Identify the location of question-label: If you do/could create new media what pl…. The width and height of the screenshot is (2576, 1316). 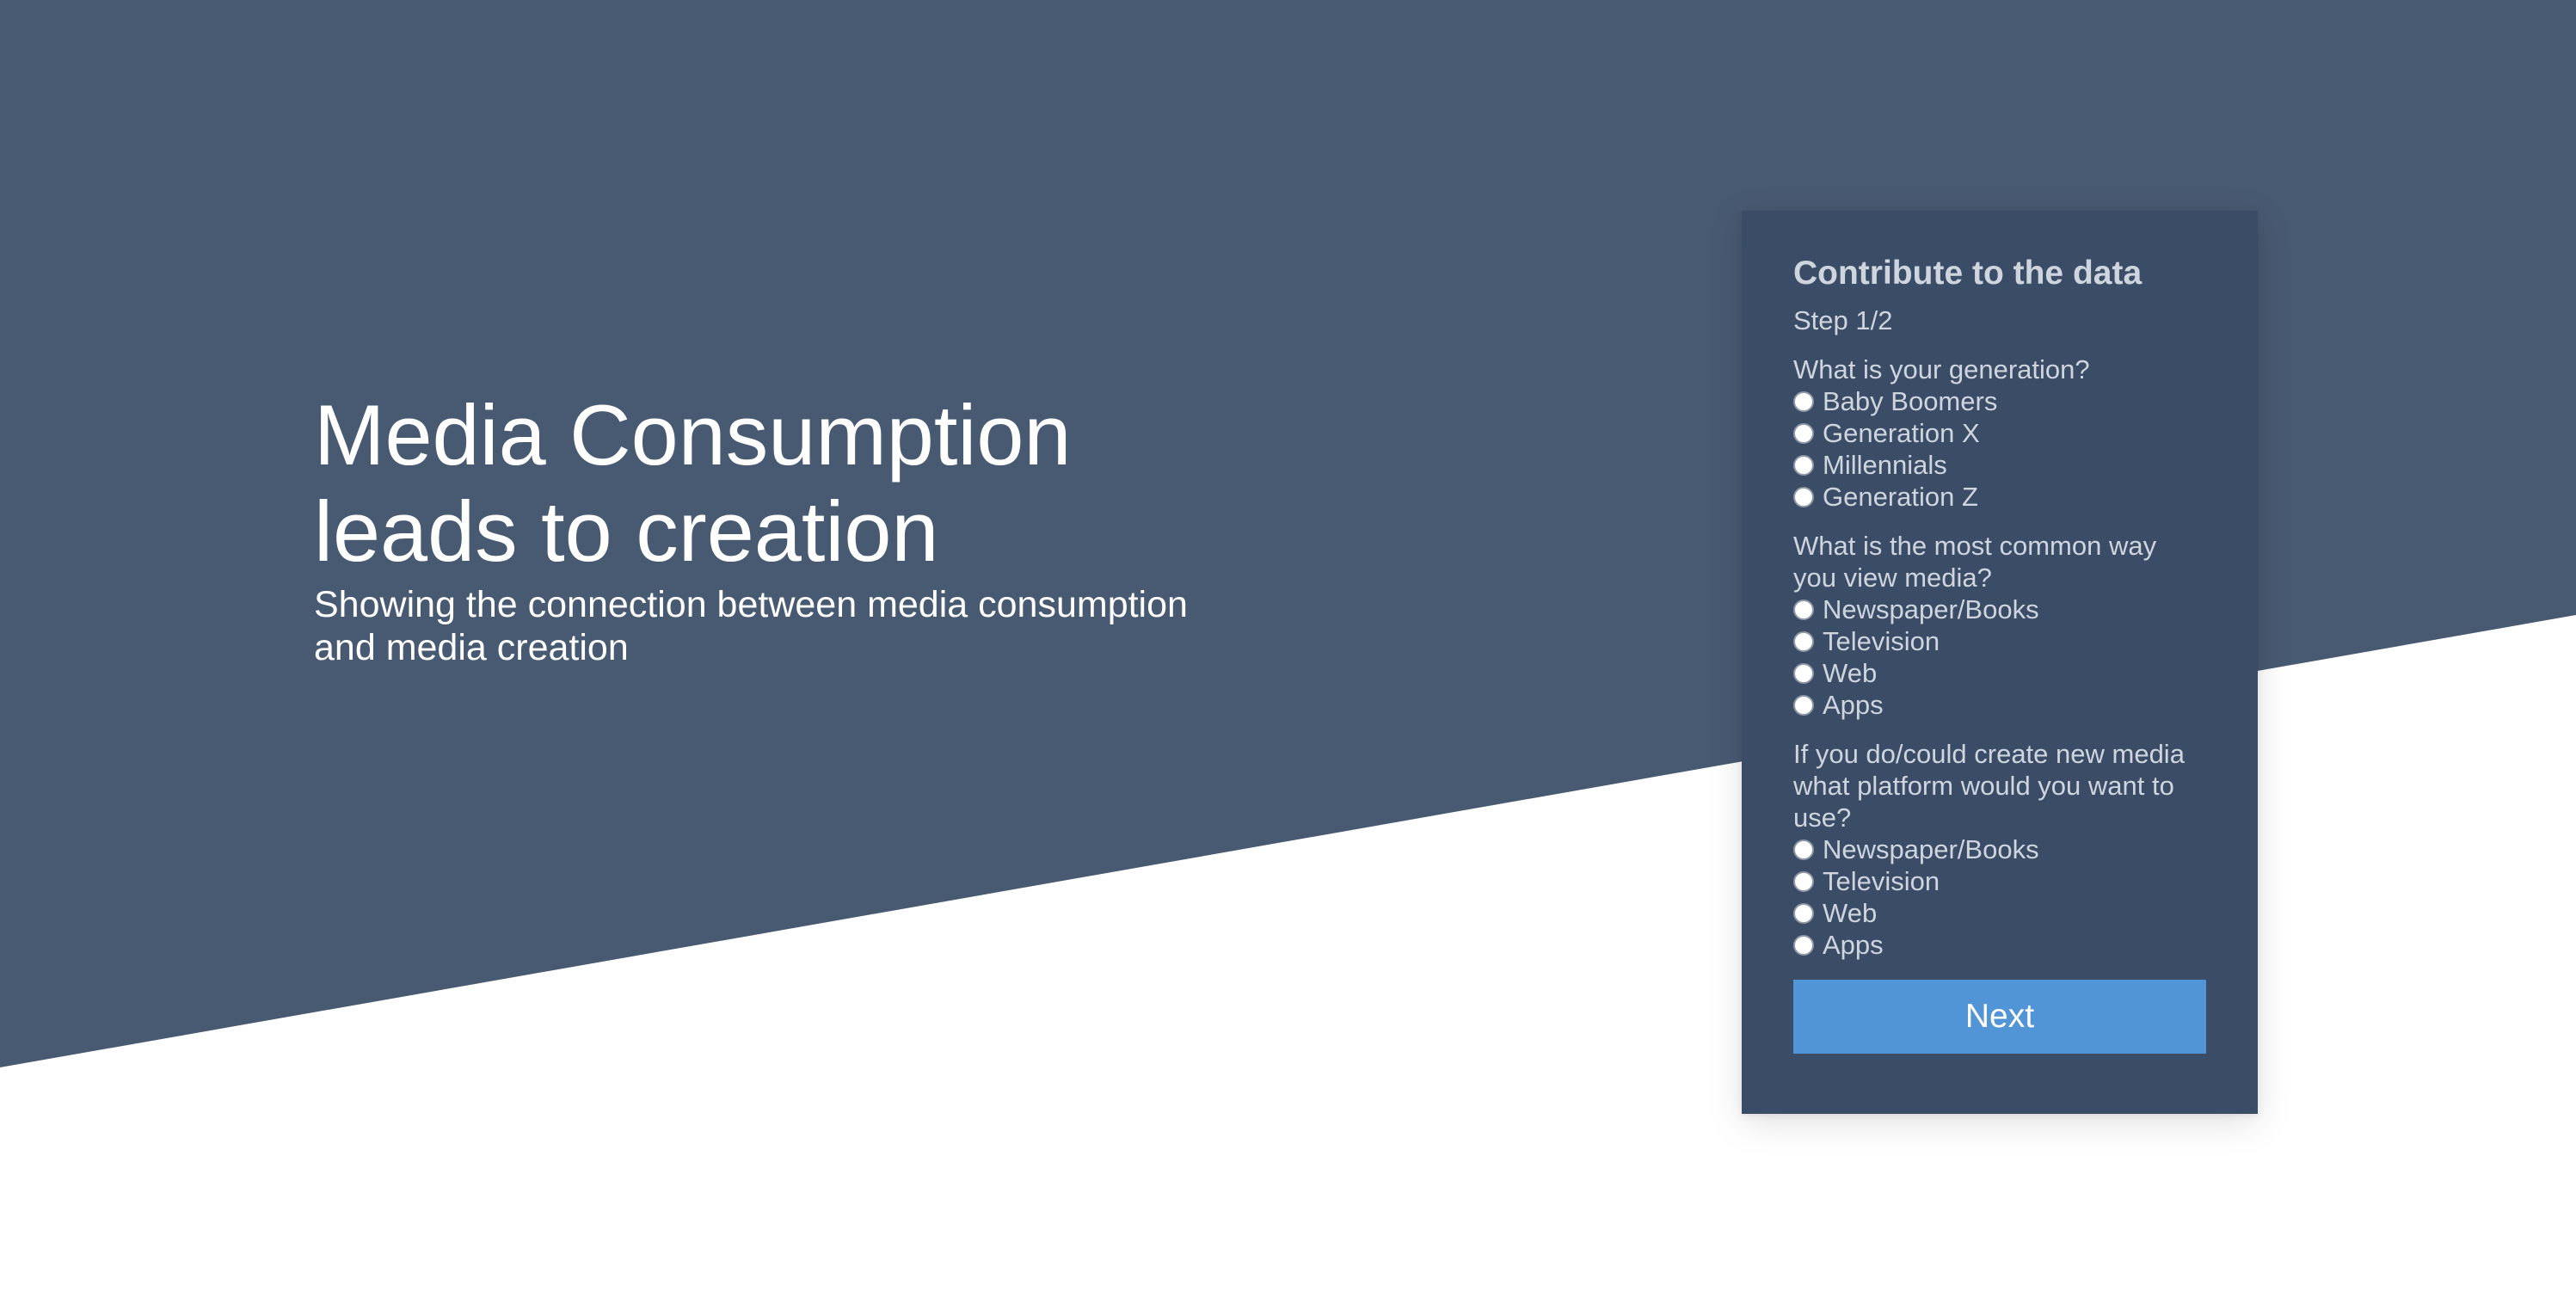
(1999, 786).